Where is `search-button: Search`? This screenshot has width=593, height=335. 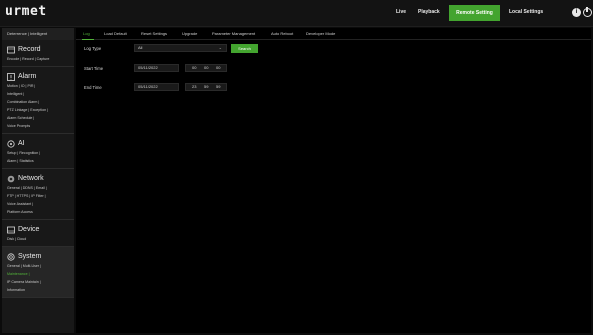 search-button: Search is located at coordinates (244, 48).